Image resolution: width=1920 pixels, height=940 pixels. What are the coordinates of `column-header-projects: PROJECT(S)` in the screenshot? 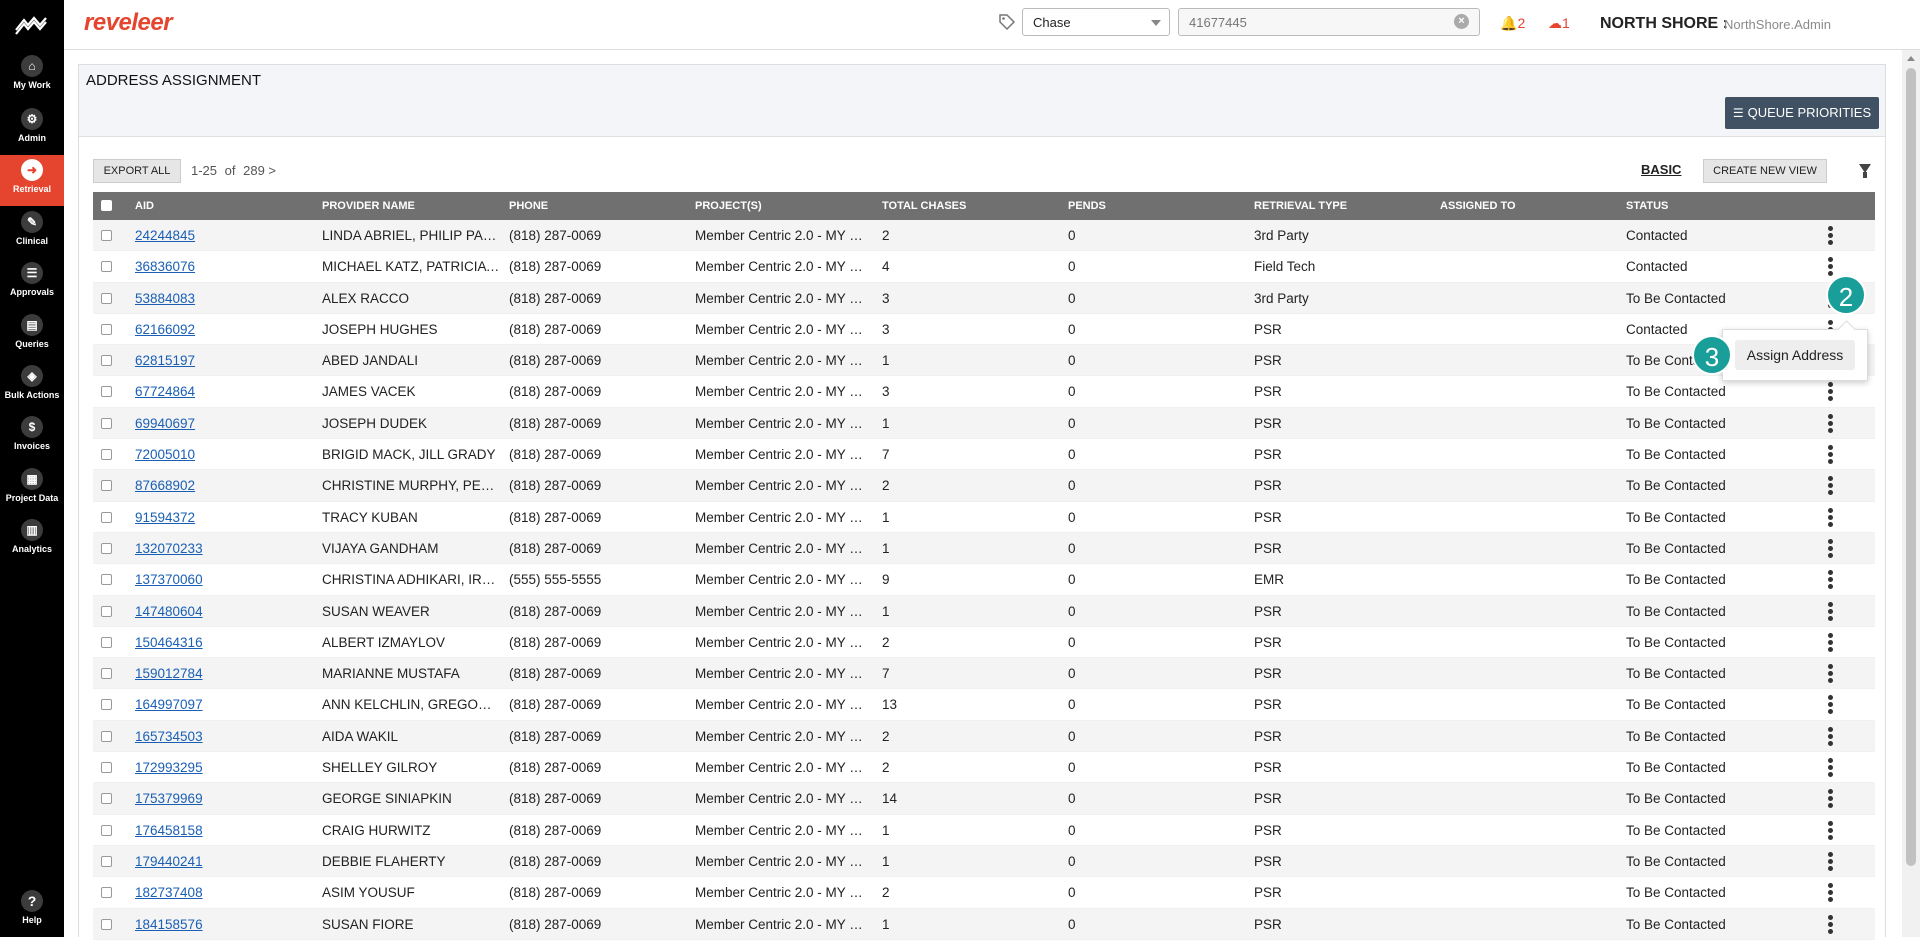 It's located at (781, 206).